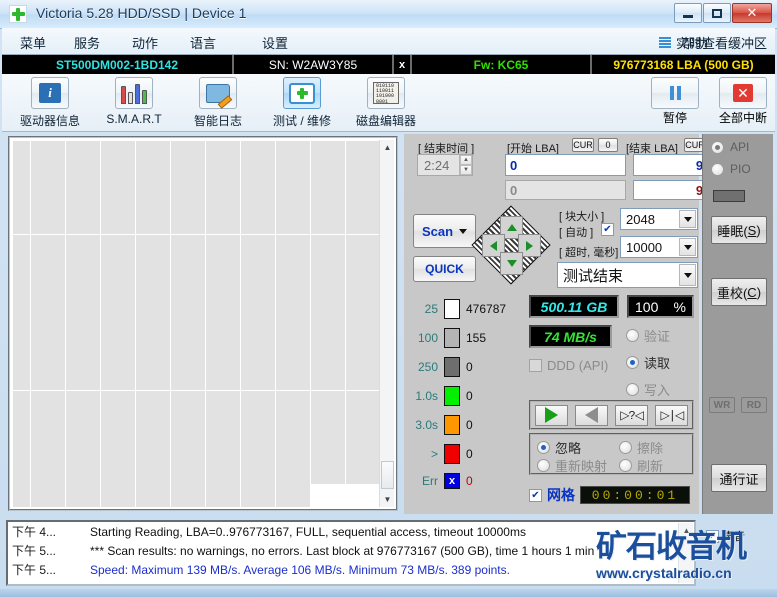 This screenshot has height=597, width=777. I want to click on spinner-arrows: ▲ ▼, so click(465, 165).